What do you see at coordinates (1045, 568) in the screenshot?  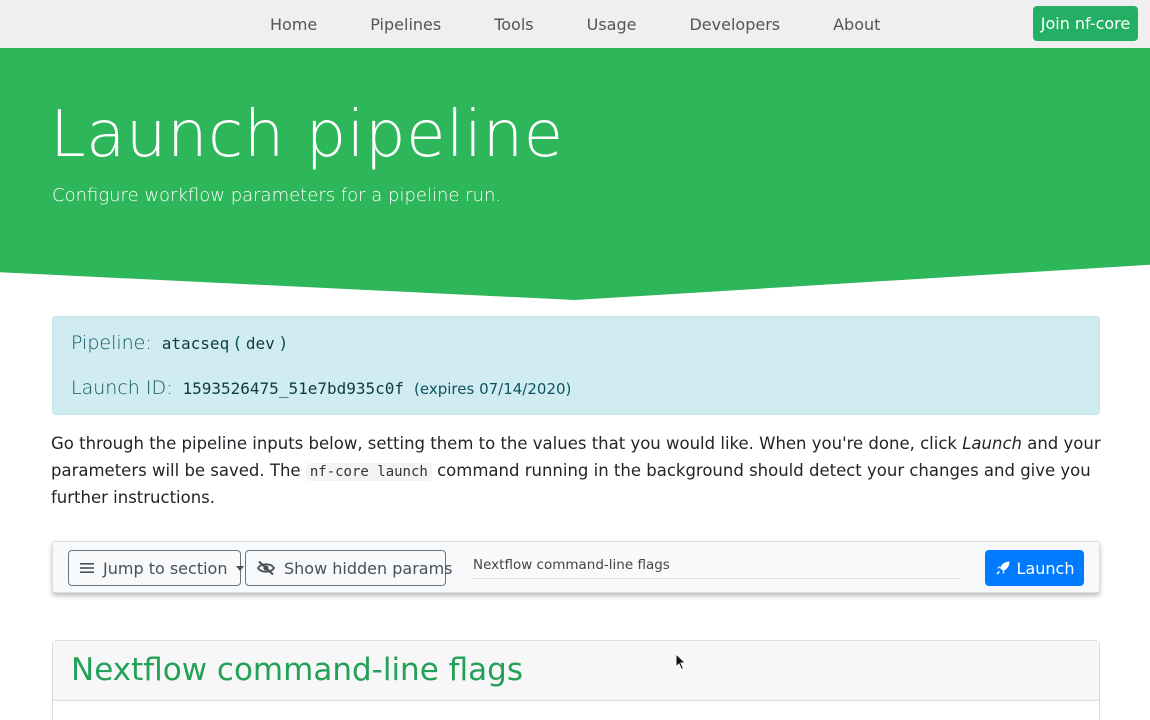 I see `launch-label: Launch` at bounding box center [1045, 568].